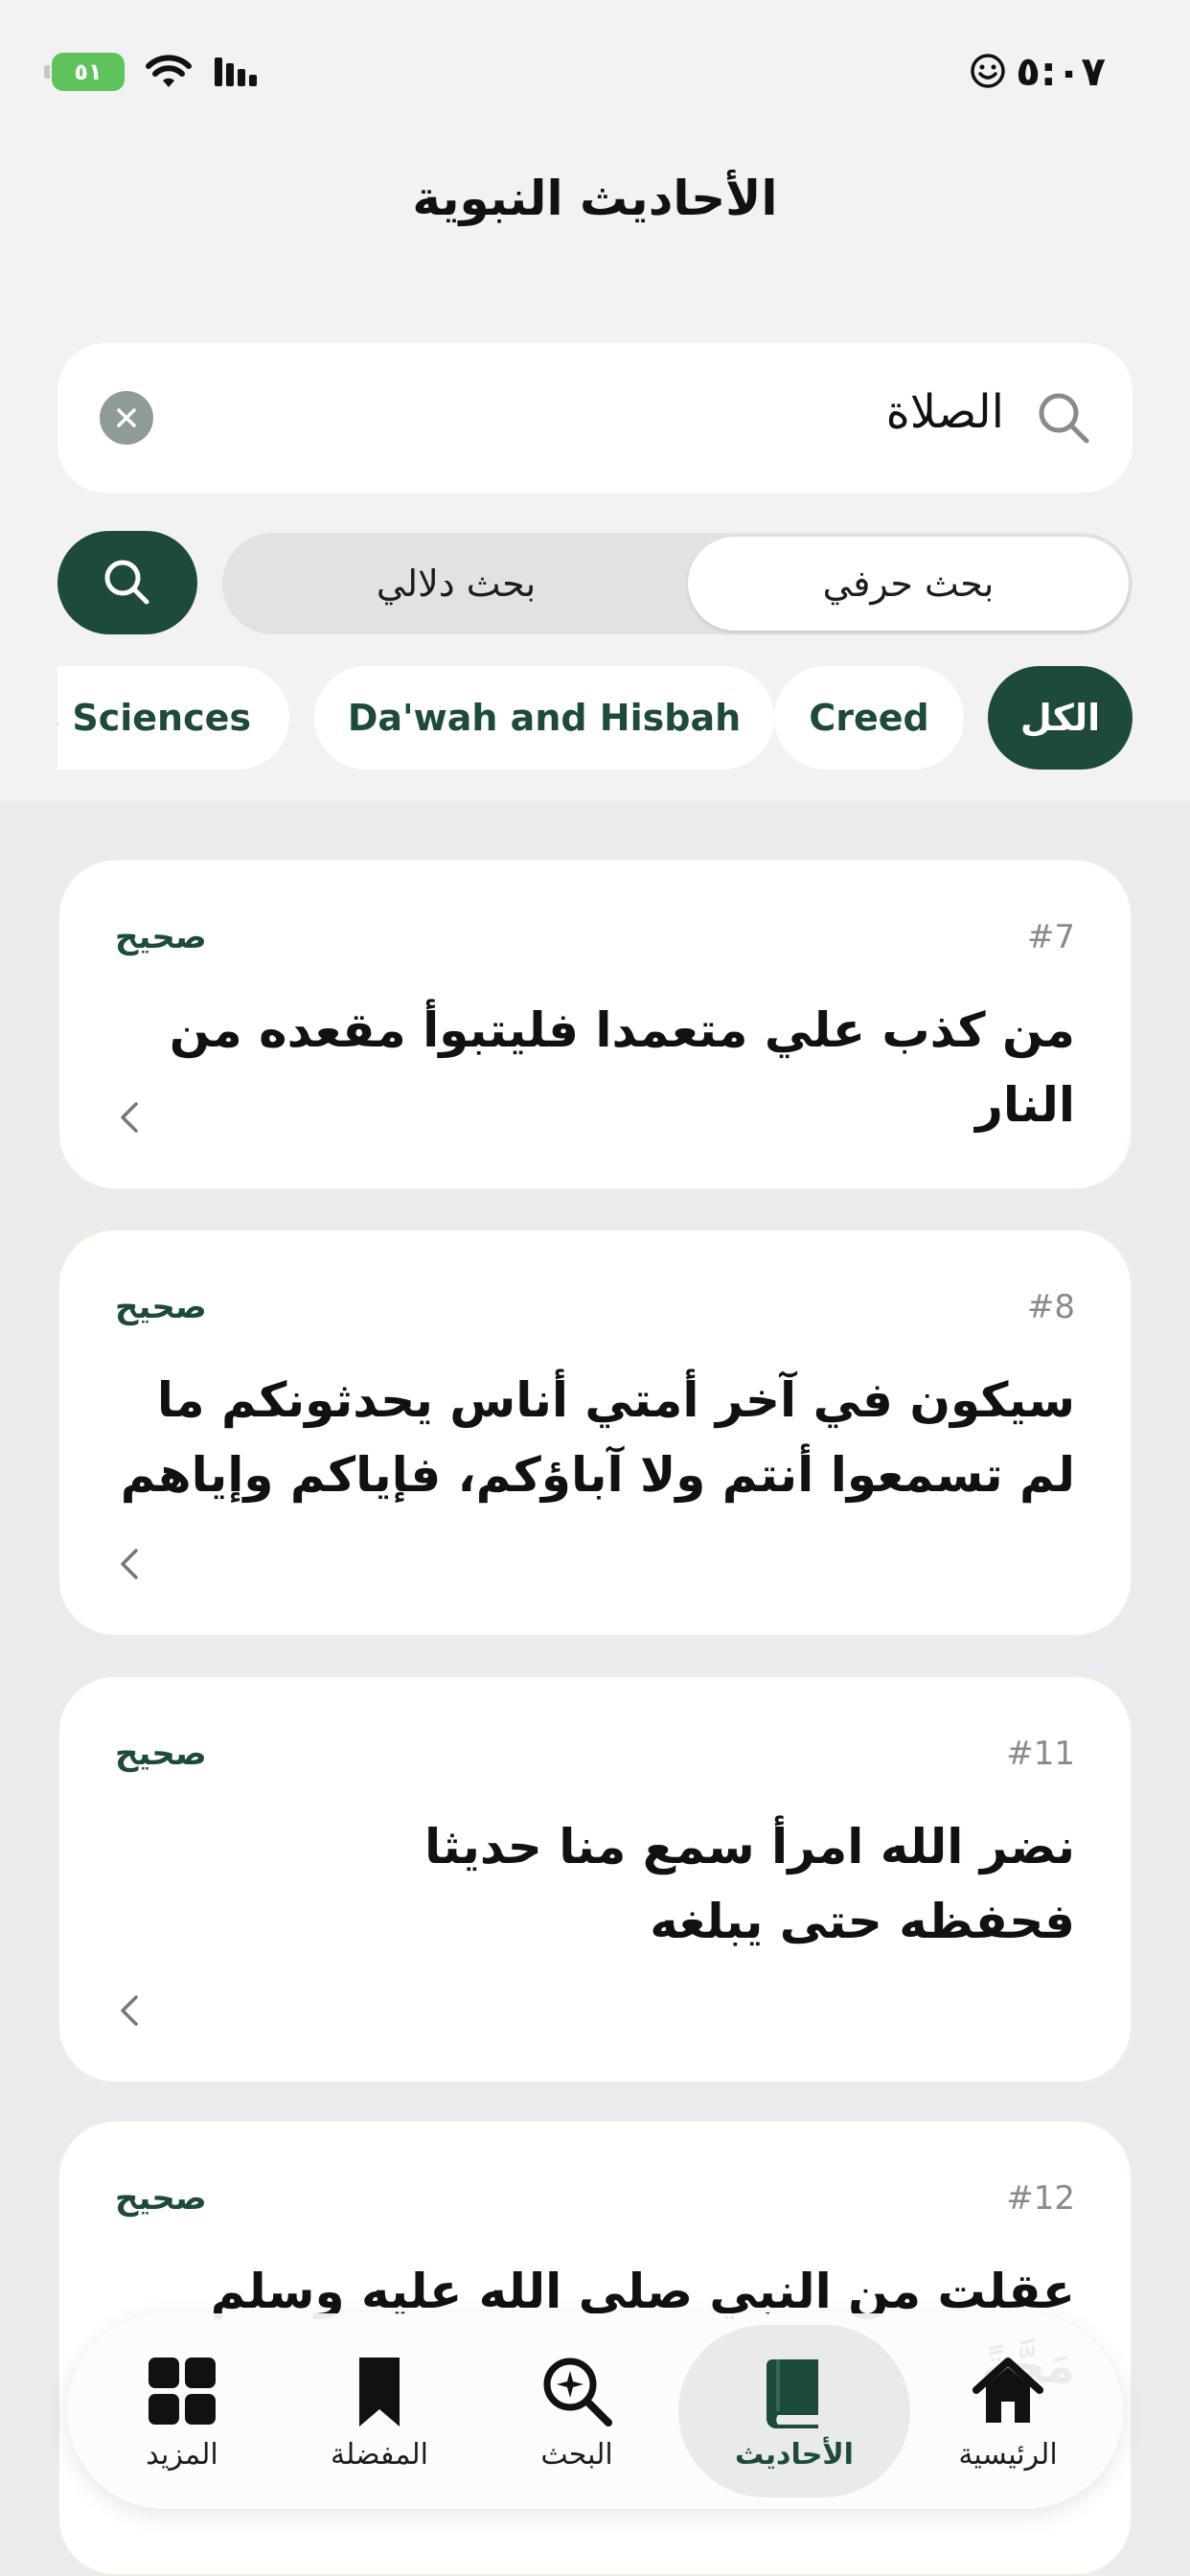 Image resolution: width=1190 pixels, height=2576 pixels. Describe the element at coordinates (795, 2454) in the screenshot. I see `tab-label: الأحاديث` at that location.